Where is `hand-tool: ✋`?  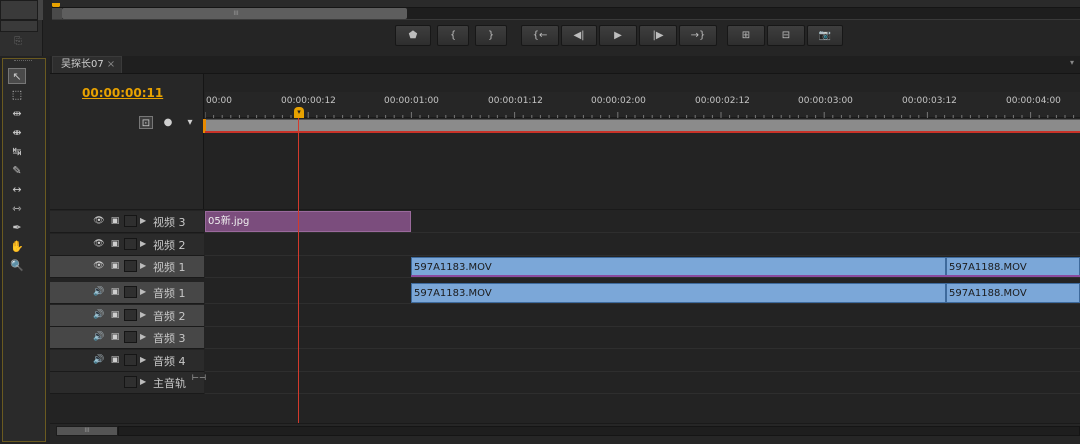 hand-tool: ✋ is located at coordinates (17, 247).